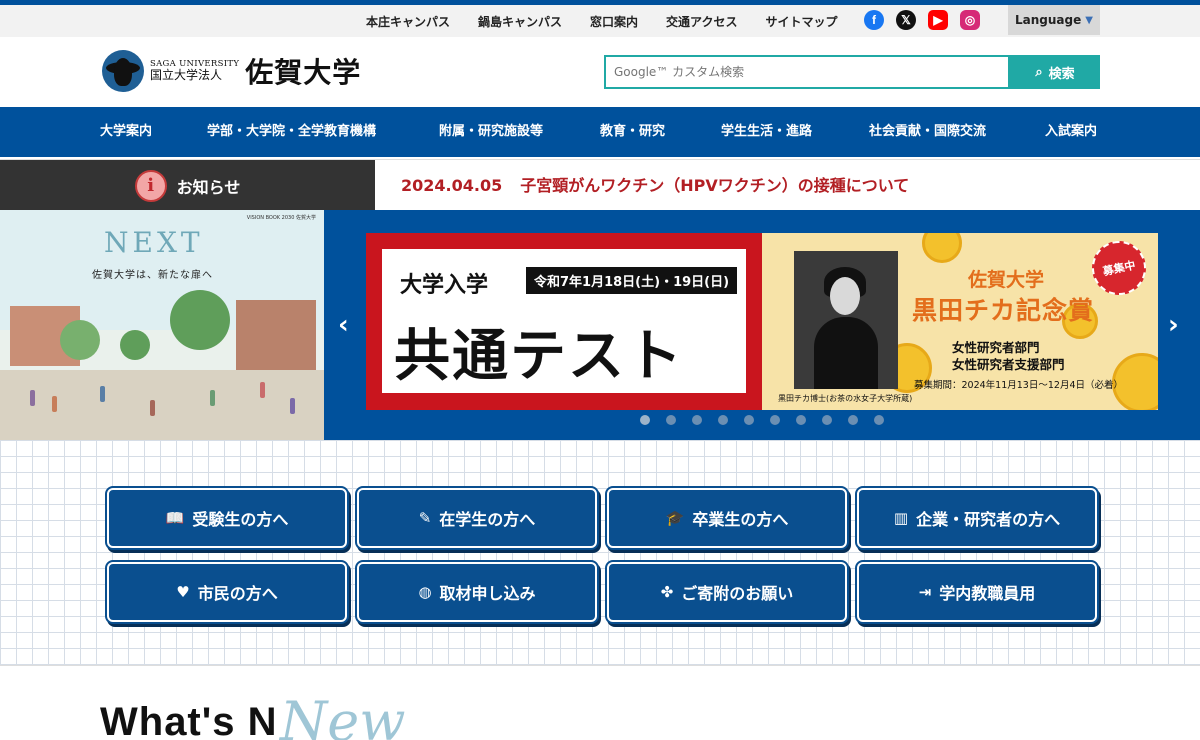  What do you see at coordinates (152, 275) in the screenshot?
I see `vision-subtitle: 佐賀大学は、新たな扉へ` at bounding box center [152, 275].